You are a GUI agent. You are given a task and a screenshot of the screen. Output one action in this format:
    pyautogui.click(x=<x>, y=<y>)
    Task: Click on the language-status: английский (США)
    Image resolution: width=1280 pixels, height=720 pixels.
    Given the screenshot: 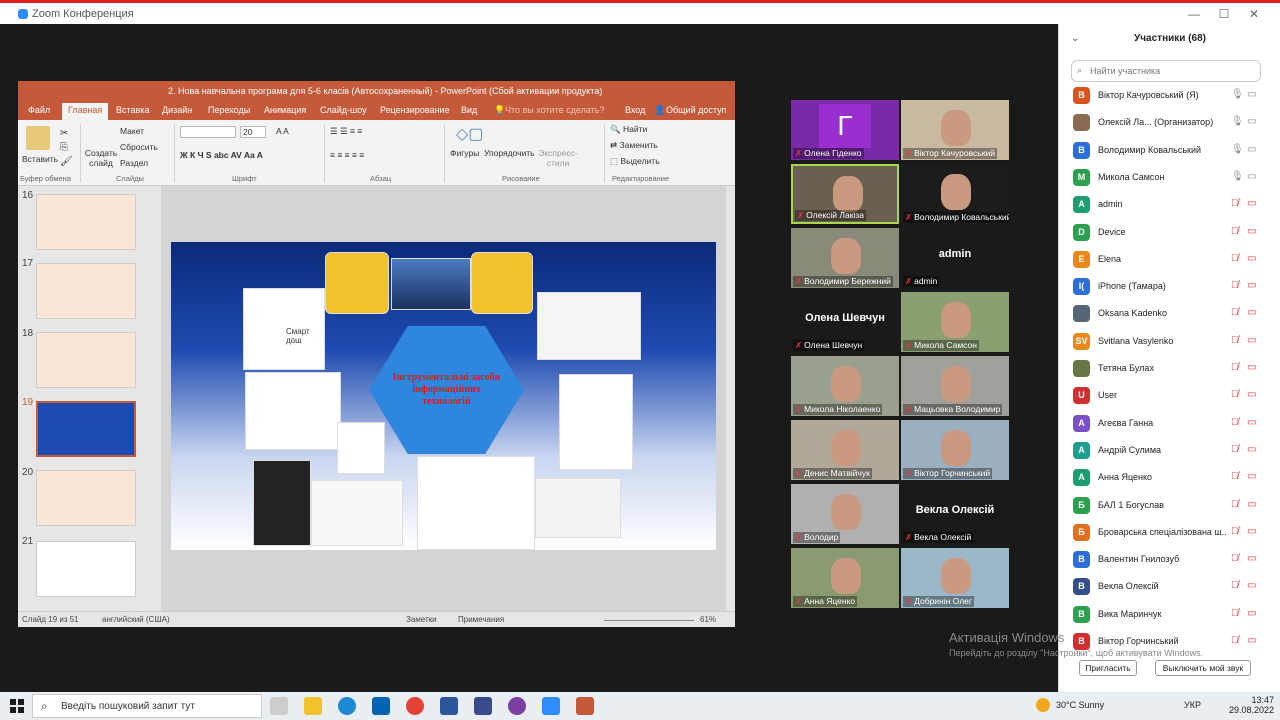 What is the action you would take?
    pyautogui.click(x=136, y=619)
    